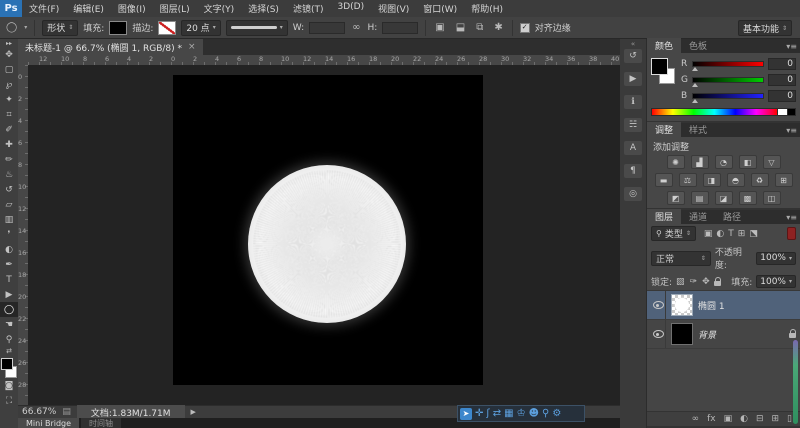 Image resolution: width=800 pixels, height=428 pixels. What do you see at coordinates (460, 27) in the screenshot?
I see `path-alignment-icon: ⬓` at bounding box center [460, 27].